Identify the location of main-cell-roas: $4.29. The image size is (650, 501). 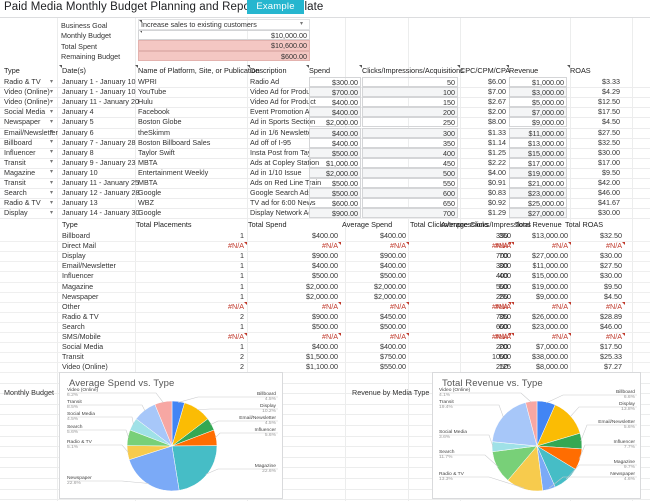
(596, 92).